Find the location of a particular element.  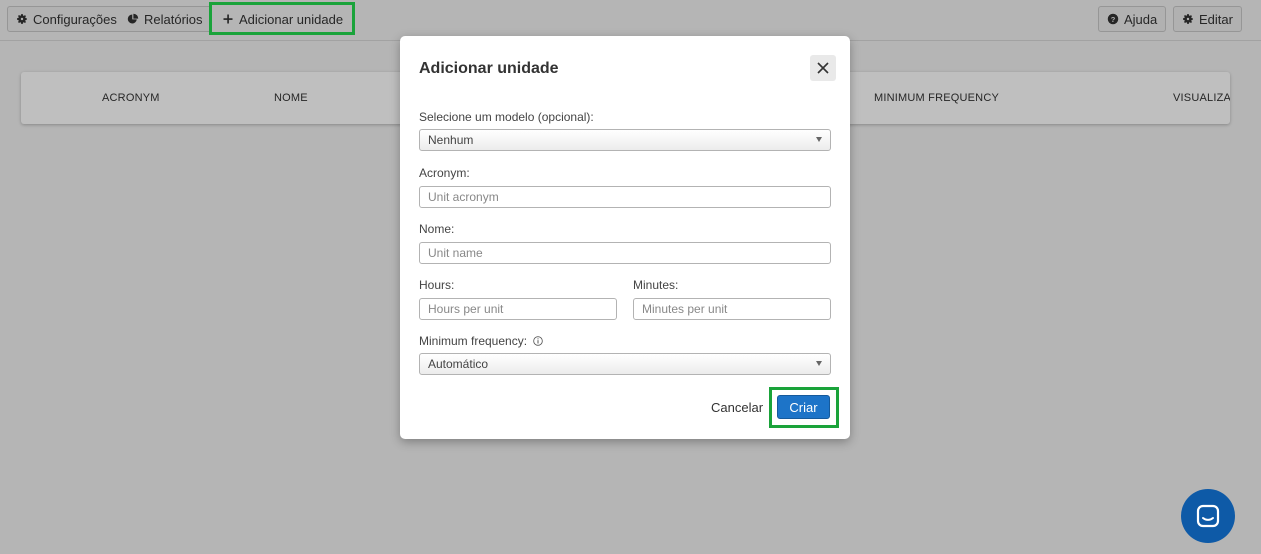

hours-label: Hours: is located at coordinates (437, 285).